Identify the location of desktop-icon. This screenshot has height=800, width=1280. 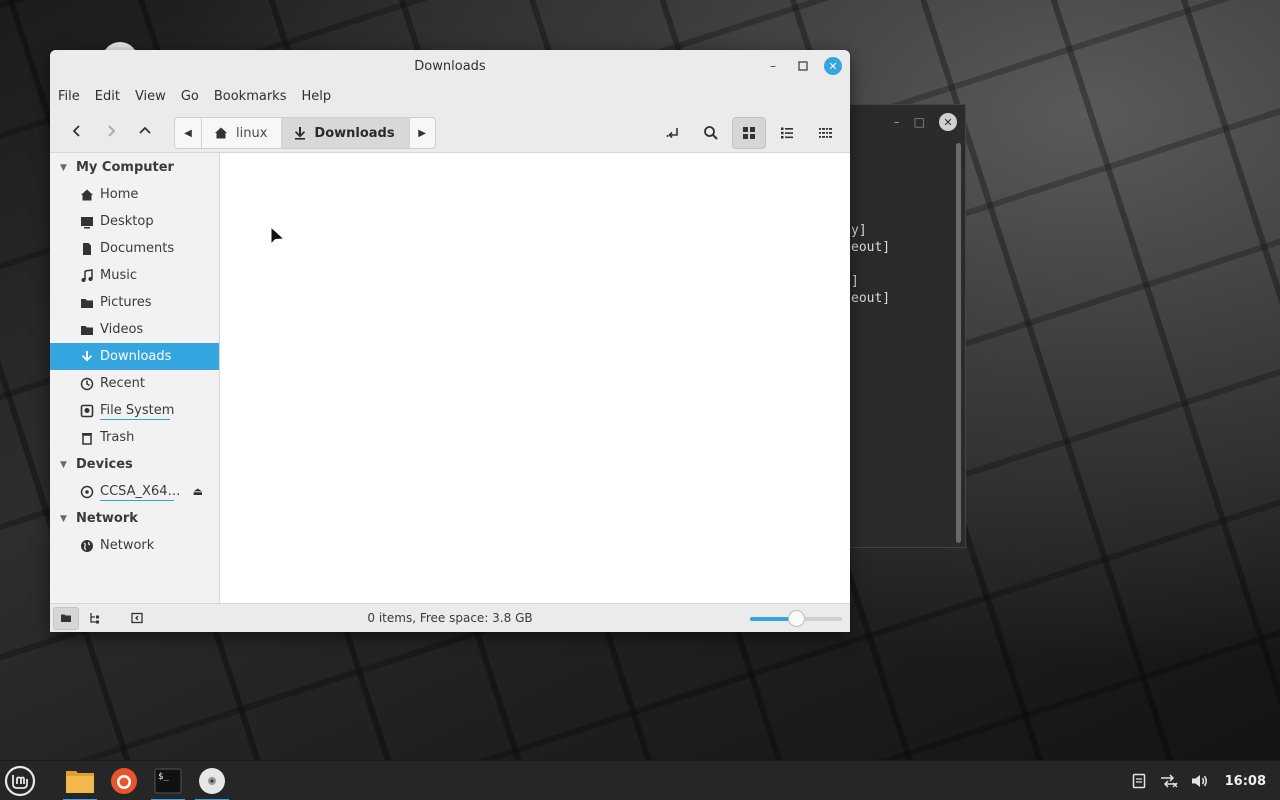
(87, 222).